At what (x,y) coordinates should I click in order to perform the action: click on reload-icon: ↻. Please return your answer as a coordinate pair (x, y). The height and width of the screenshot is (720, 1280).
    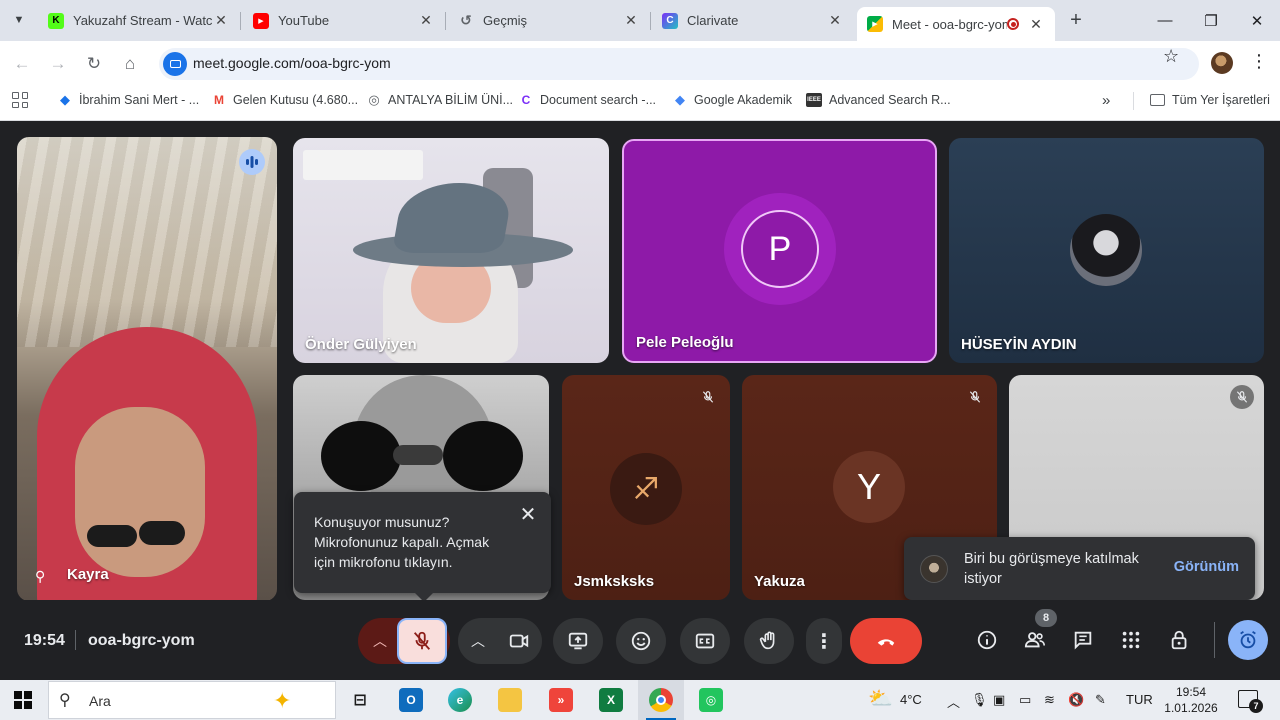
    Looking at the image, I should click on (94, 64).